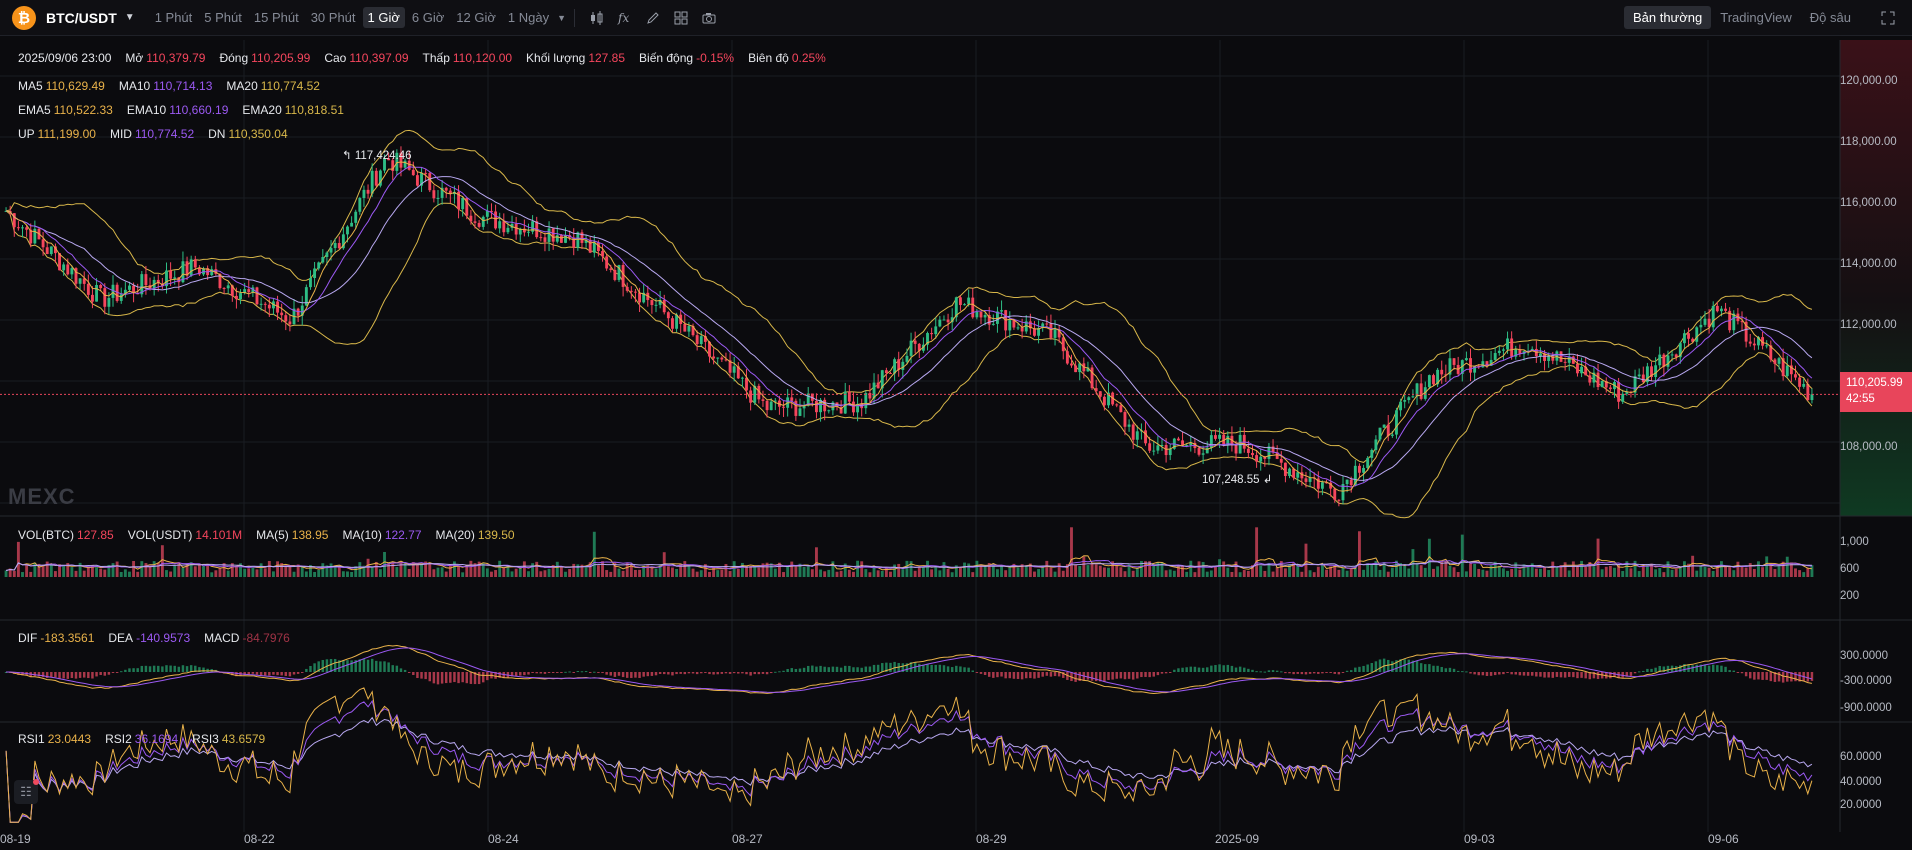 The image size is (1912, 850). Describe the element at coordinates (1830, 17) in the screenshot. I see `mode-depth: Độ sâu` at that location.